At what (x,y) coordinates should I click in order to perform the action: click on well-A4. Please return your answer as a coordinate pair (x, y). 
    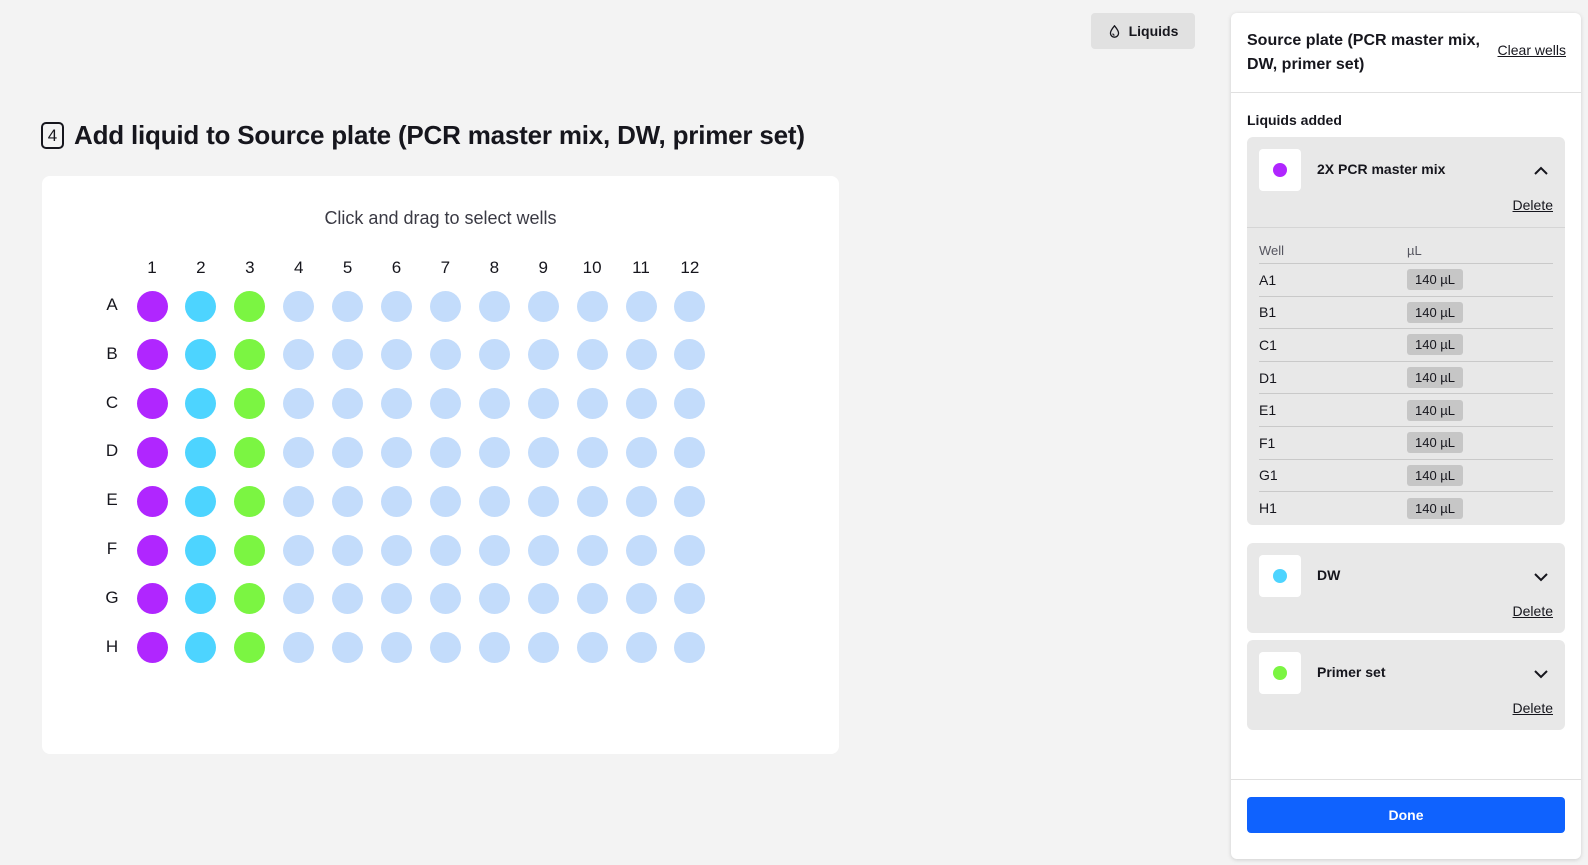
    Looking at the image, I should click on (299, 306).